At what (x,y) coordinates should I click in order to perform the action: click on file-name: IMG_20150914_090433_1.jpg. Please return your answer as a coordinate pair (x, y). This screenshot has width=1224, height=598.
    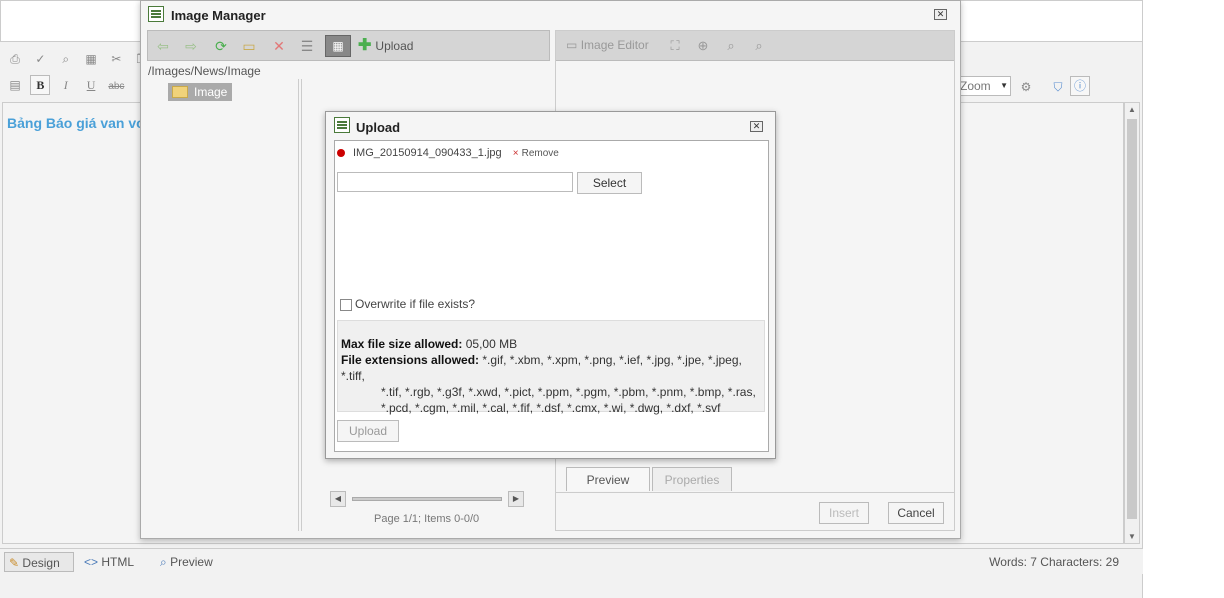
    Looking at the image, I should click on (427, 153).